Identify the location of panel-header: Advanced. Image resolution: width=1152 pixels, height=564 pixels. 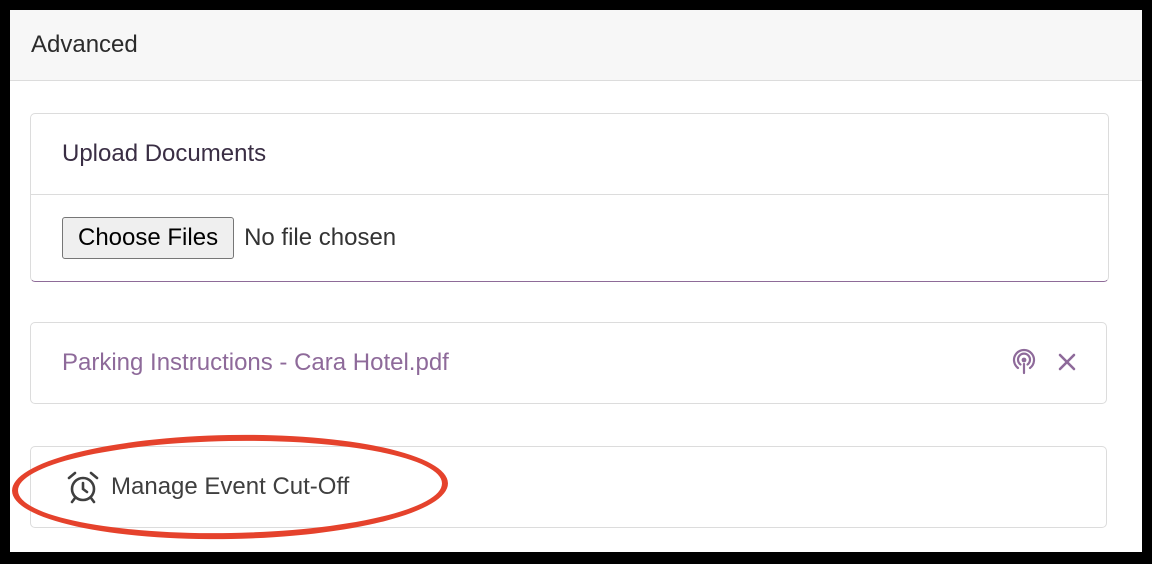
(576, 45).